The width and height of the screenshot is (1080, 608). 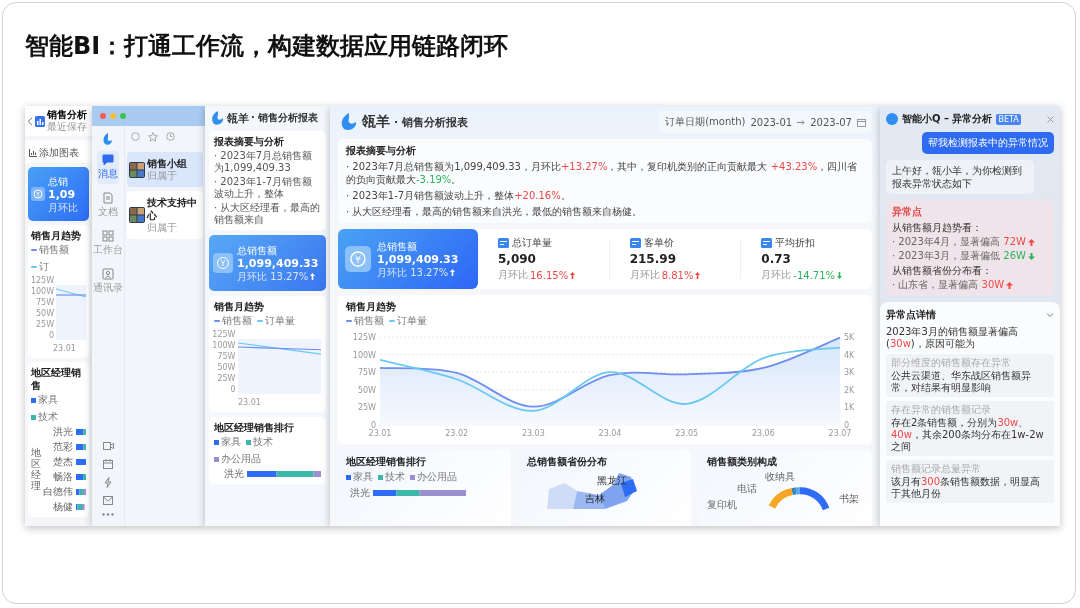 What do you see at coordinates (892, 119) in the screenshot?
I see `assistant-logo-icon` at bounding box center [892, 119].